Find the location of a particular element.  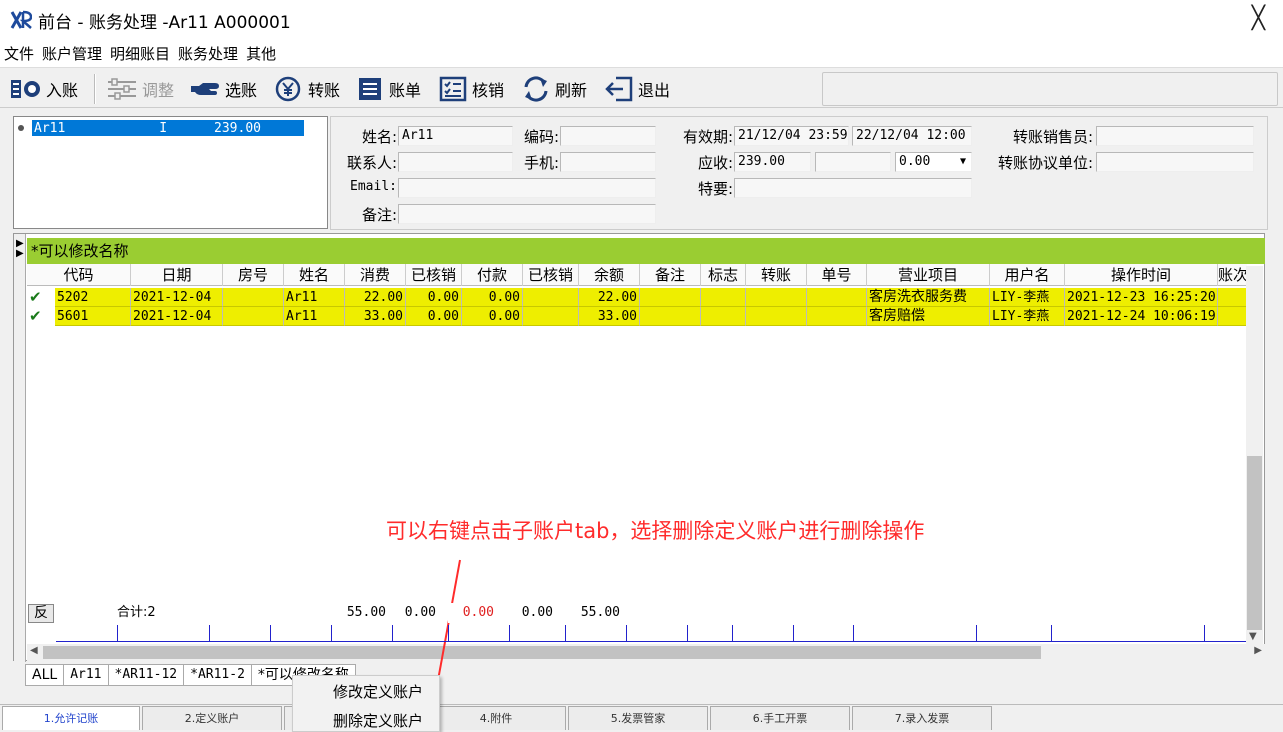

chevron-down-icon: ▼ is located at coordinates (1253, 636).